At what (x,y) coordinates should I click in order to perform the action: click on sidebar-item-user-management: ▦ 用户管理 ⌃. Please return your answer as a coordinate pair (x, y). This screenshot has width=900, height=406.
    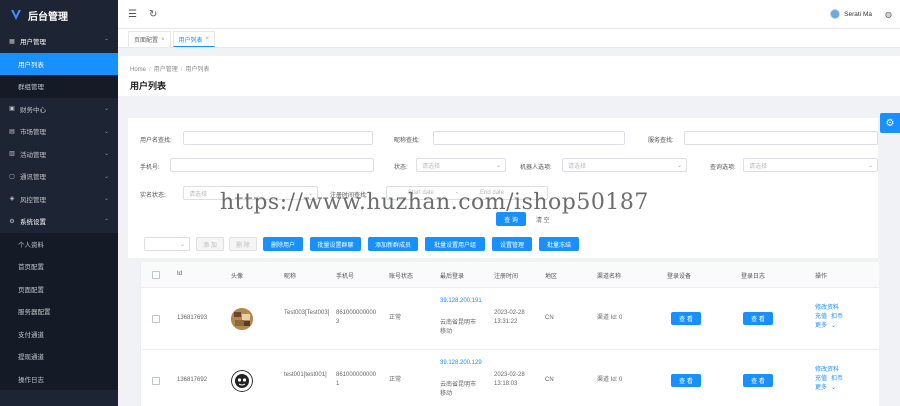
    Looking at the image, I should click on (59, 41).